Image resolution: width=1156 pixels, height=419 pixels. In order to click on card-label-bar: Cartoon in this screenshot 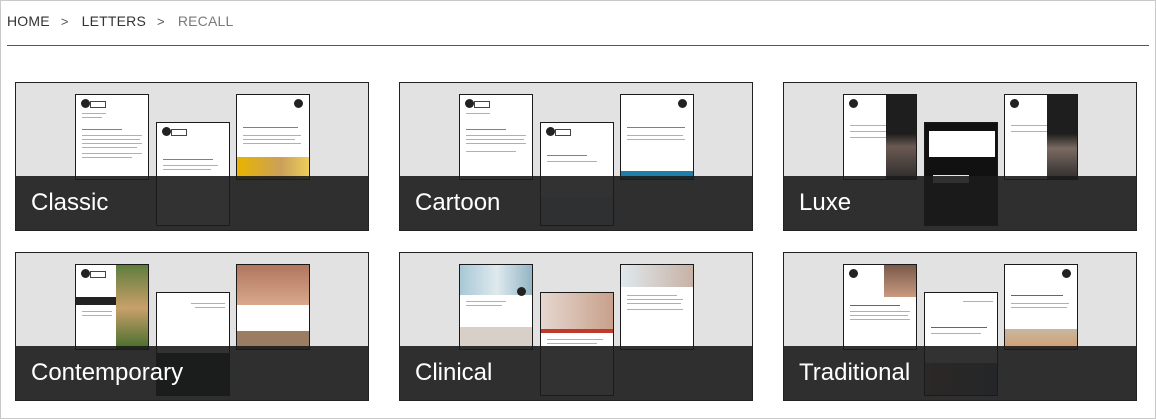, I will do `click(576, 203)`.